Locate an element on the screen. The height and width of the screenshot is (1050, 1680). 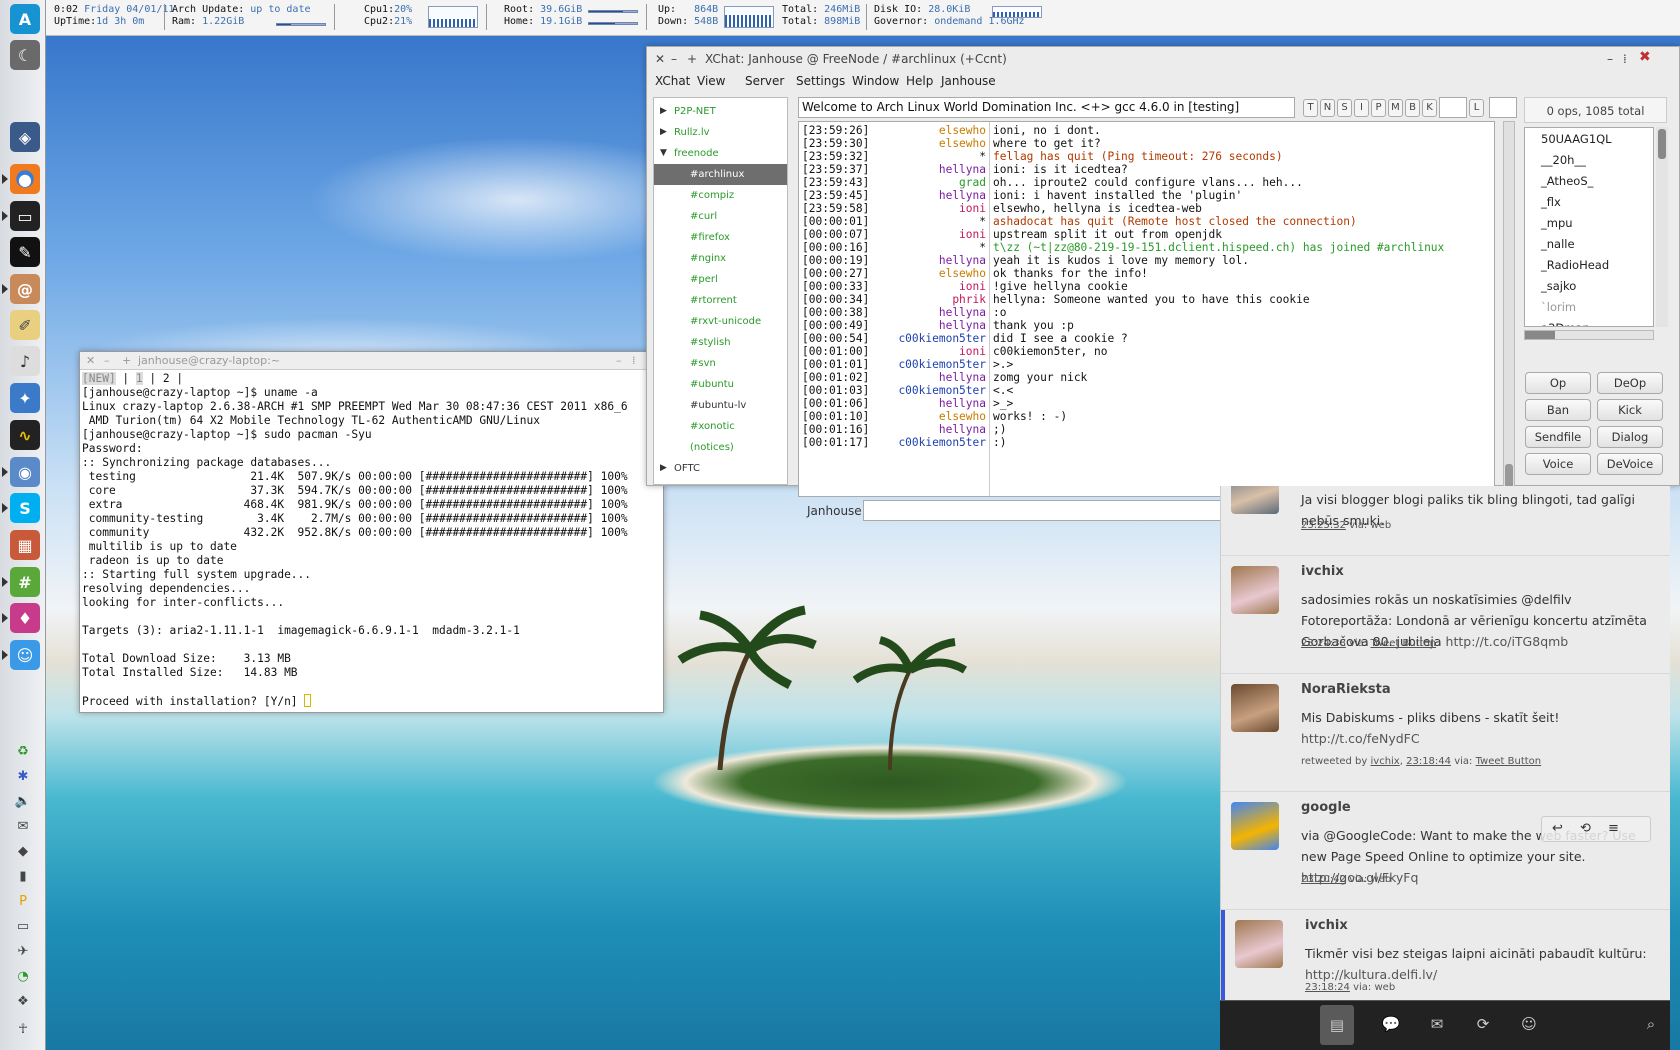
grip-icon: ⁞ is located at coordinates (1625, 59).